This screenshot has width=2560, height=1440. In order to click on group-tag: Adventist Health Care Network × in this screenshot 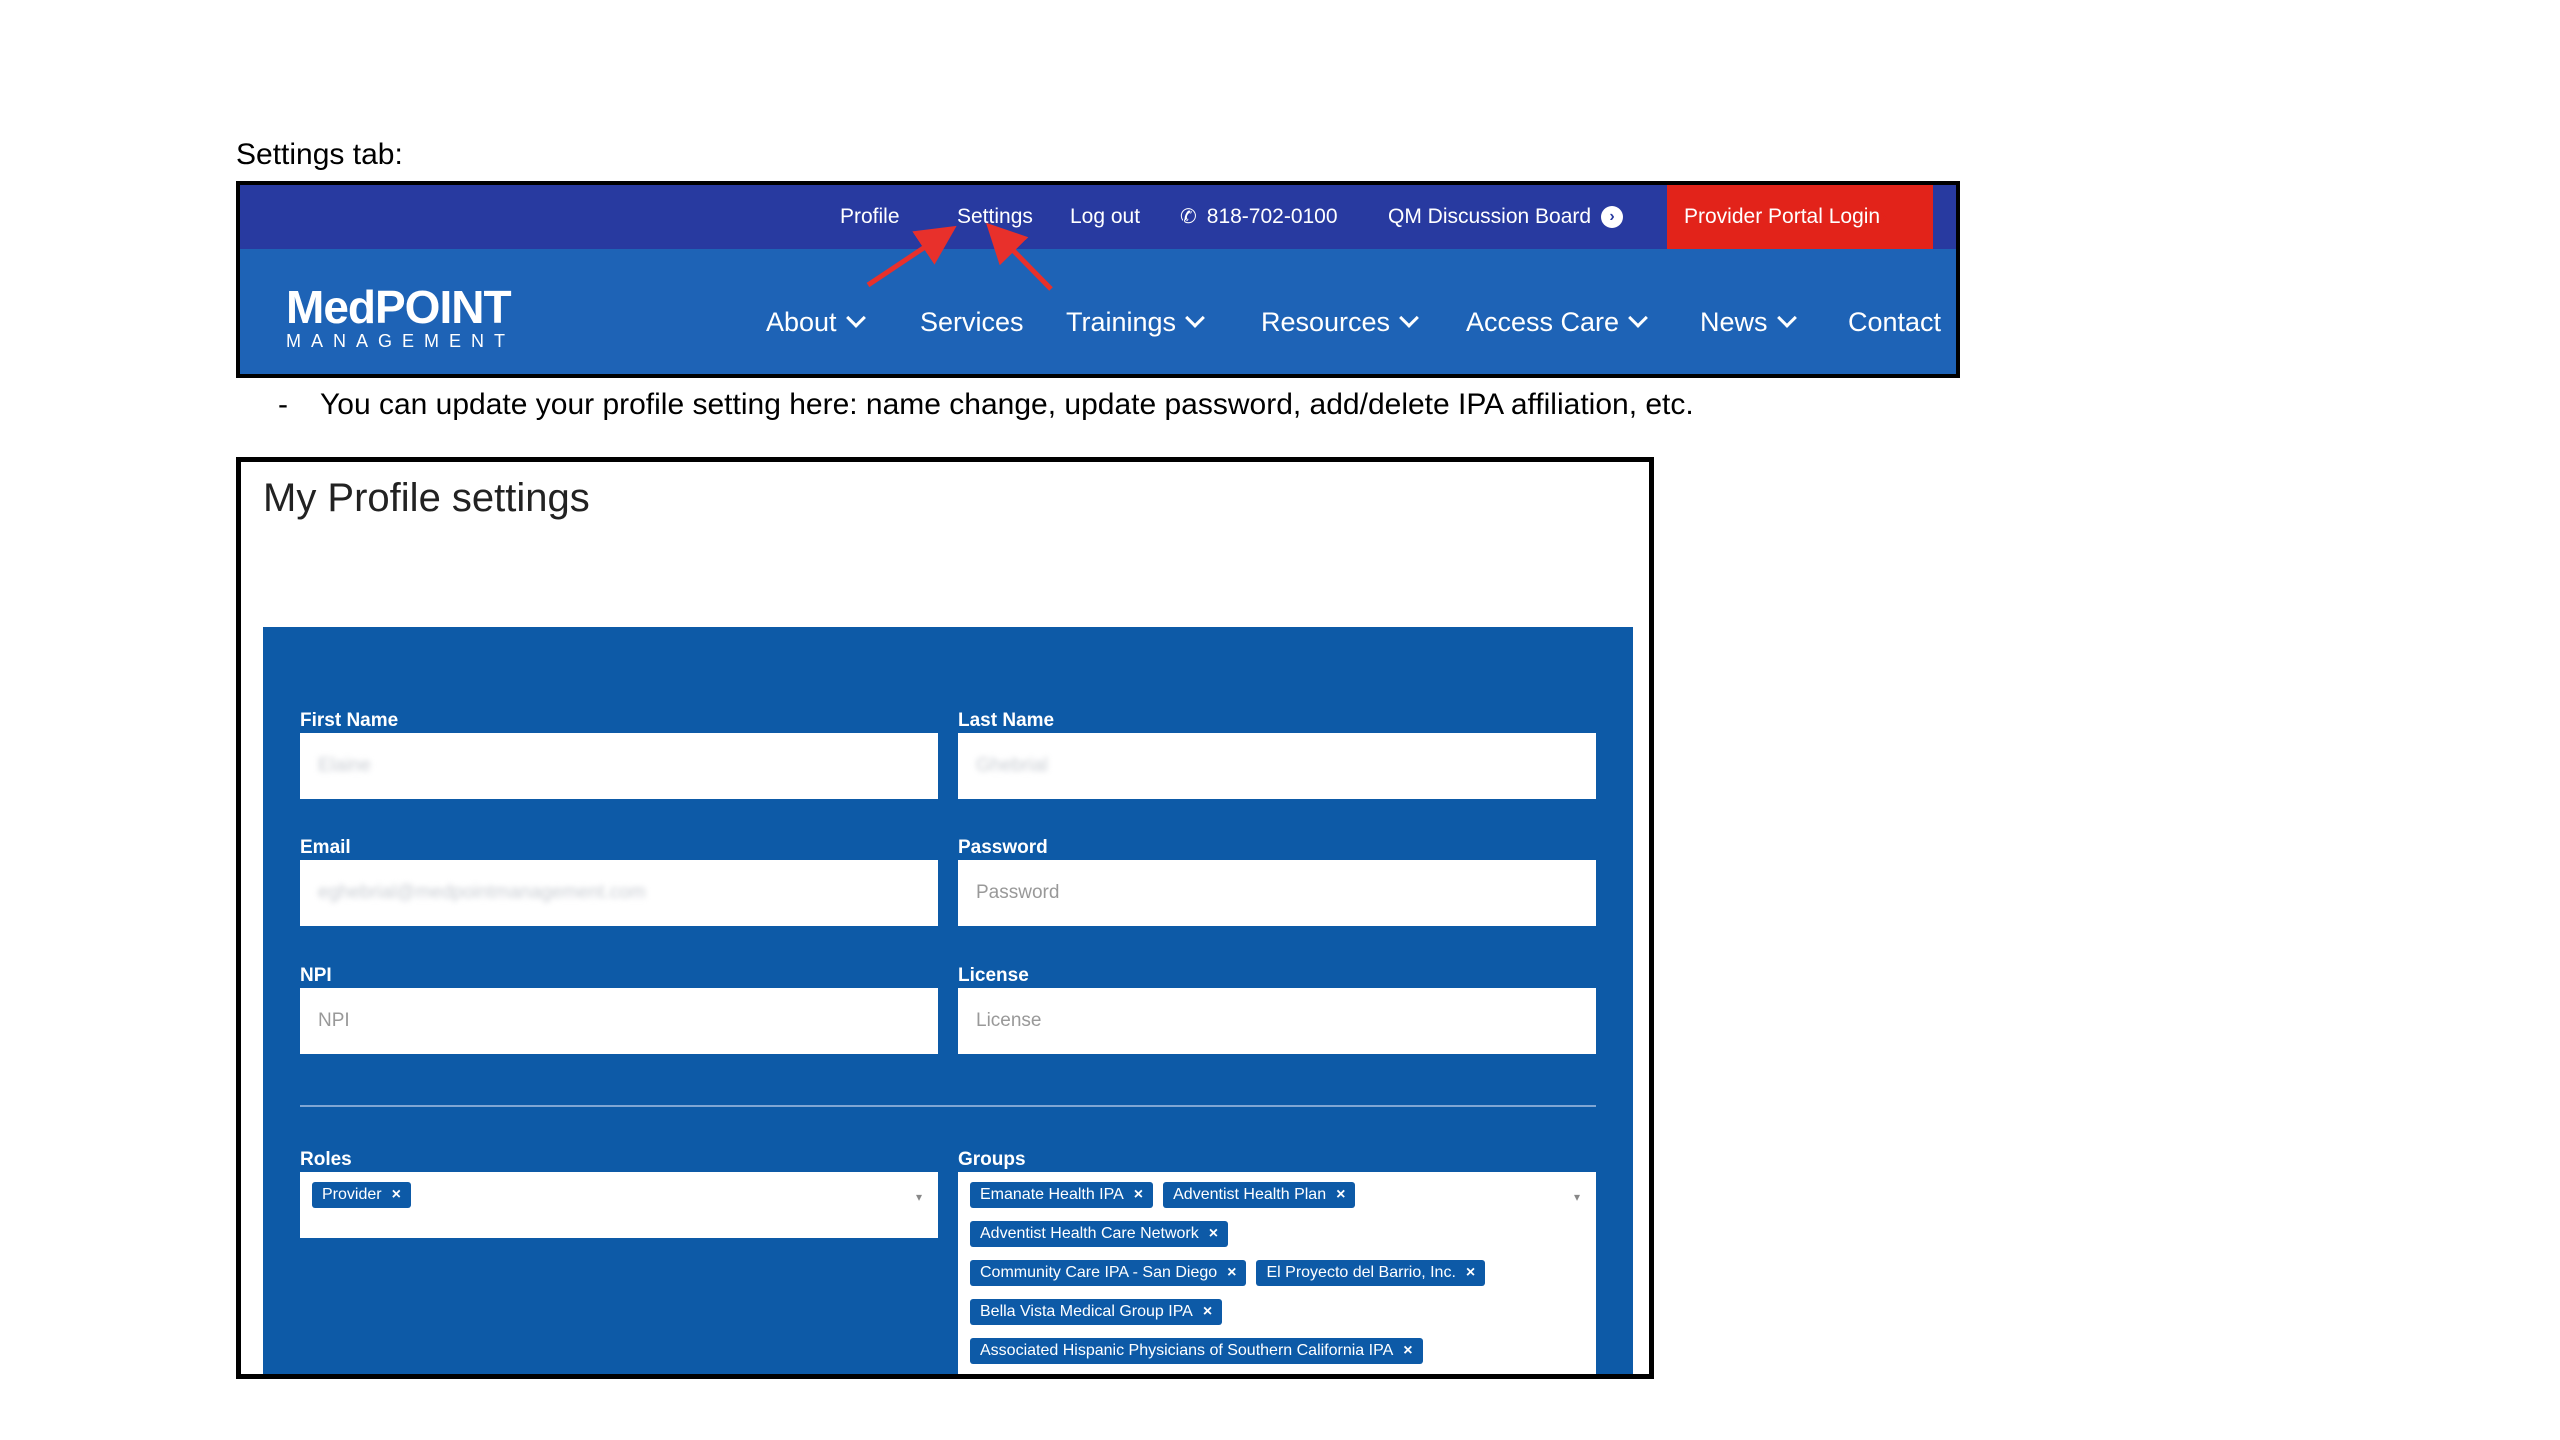, I will do `click(1099, 1234)`.